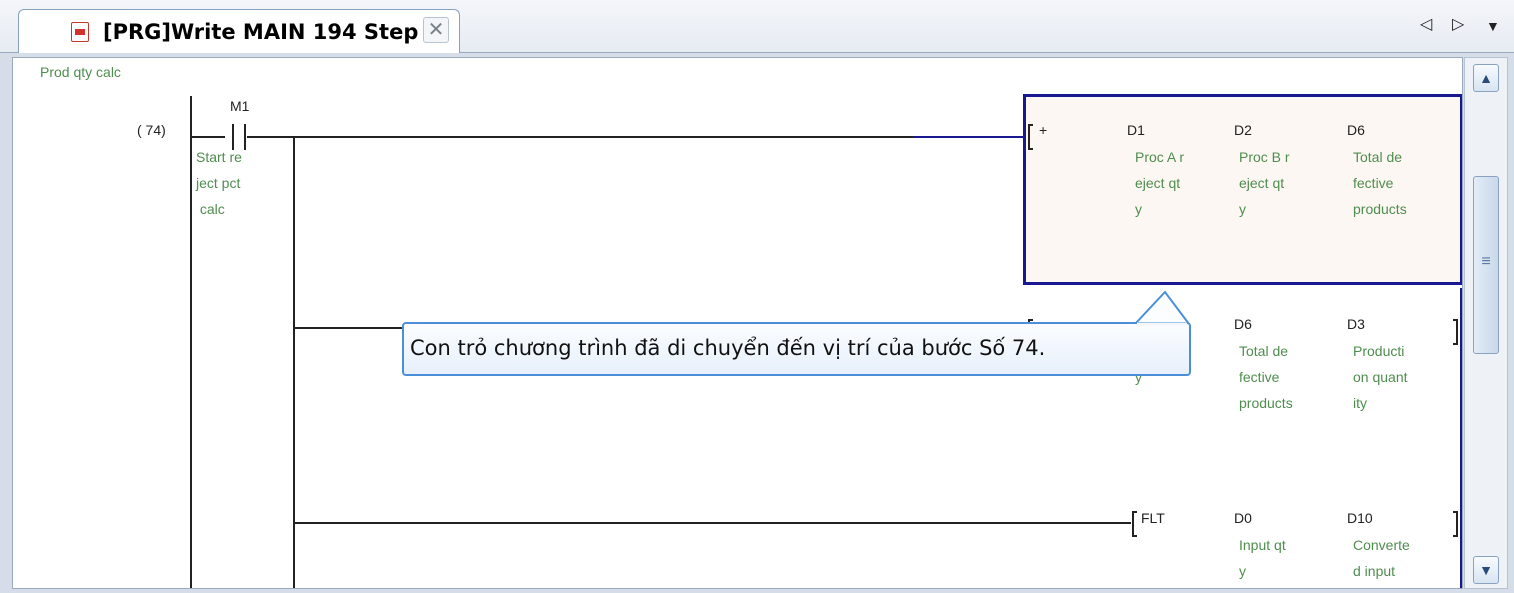  What do you see at coordinates (1381, 558) in the screenshot?
I see `rung3-comment-2: Converte d input` at bounding box center [1381, 558].